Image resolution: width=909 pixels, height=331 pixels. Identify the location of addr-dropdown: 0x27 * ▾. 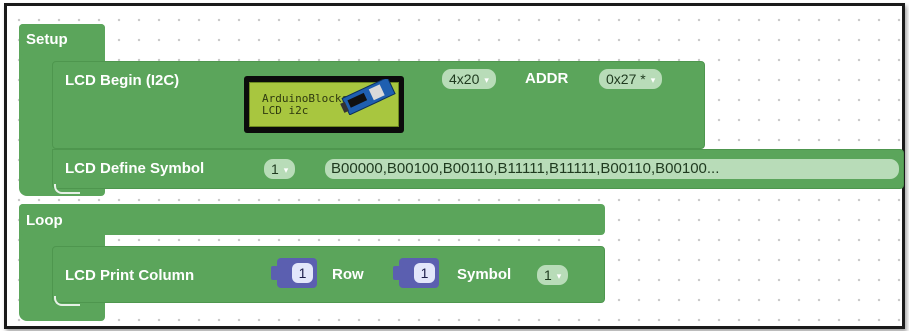
(631, 79).